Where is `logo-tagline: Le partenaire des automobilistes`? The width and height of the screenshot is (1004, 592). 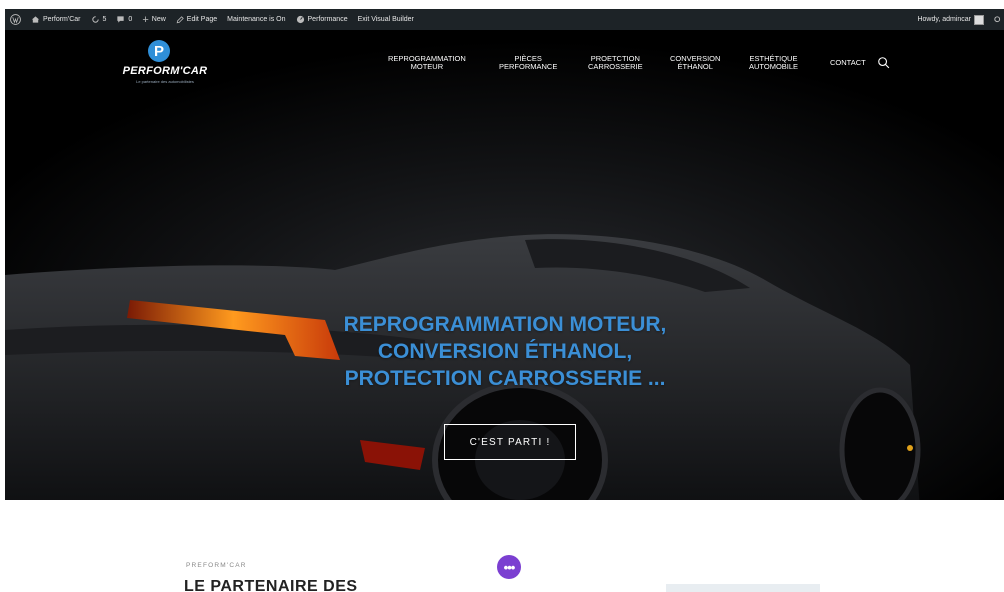
logo-tagline: Le partenaire des automobilistes is located at coordinates (165, 81).